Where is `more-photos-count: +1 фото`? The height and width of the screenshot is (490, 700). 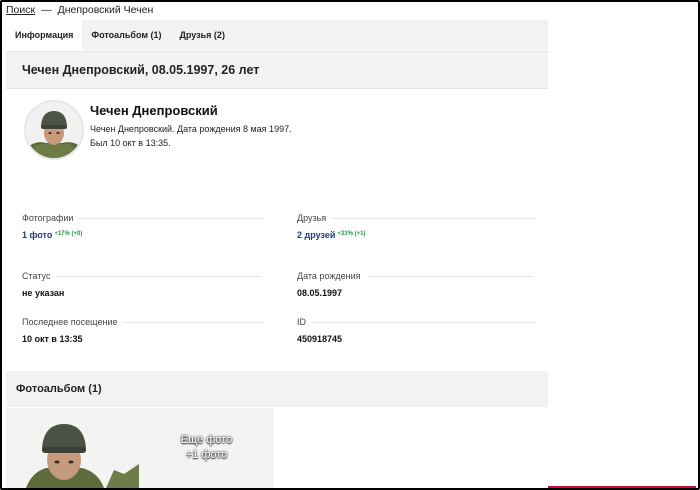
more-photos-count: +1 фото is located at coordinates (206, 455).